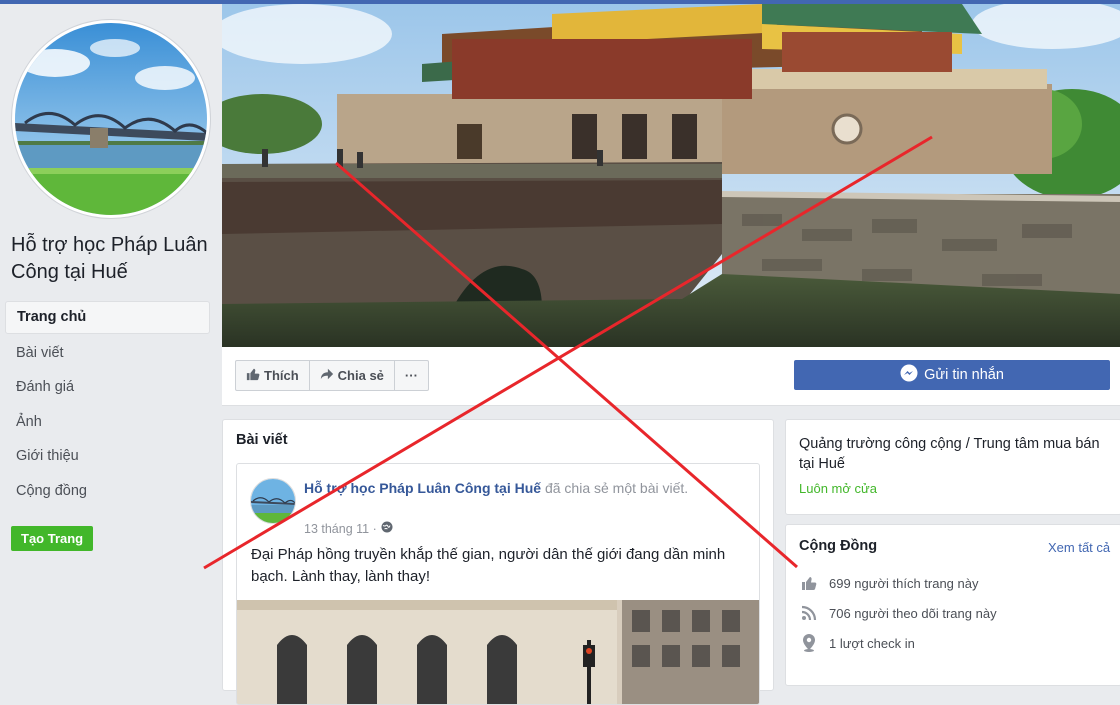 This screenshot has height=705, width=1120. What do you see at coordinates (262, 440) in the screenshot?
I see `posts-section-title: Bài viết` at bounding box center [262, 440].